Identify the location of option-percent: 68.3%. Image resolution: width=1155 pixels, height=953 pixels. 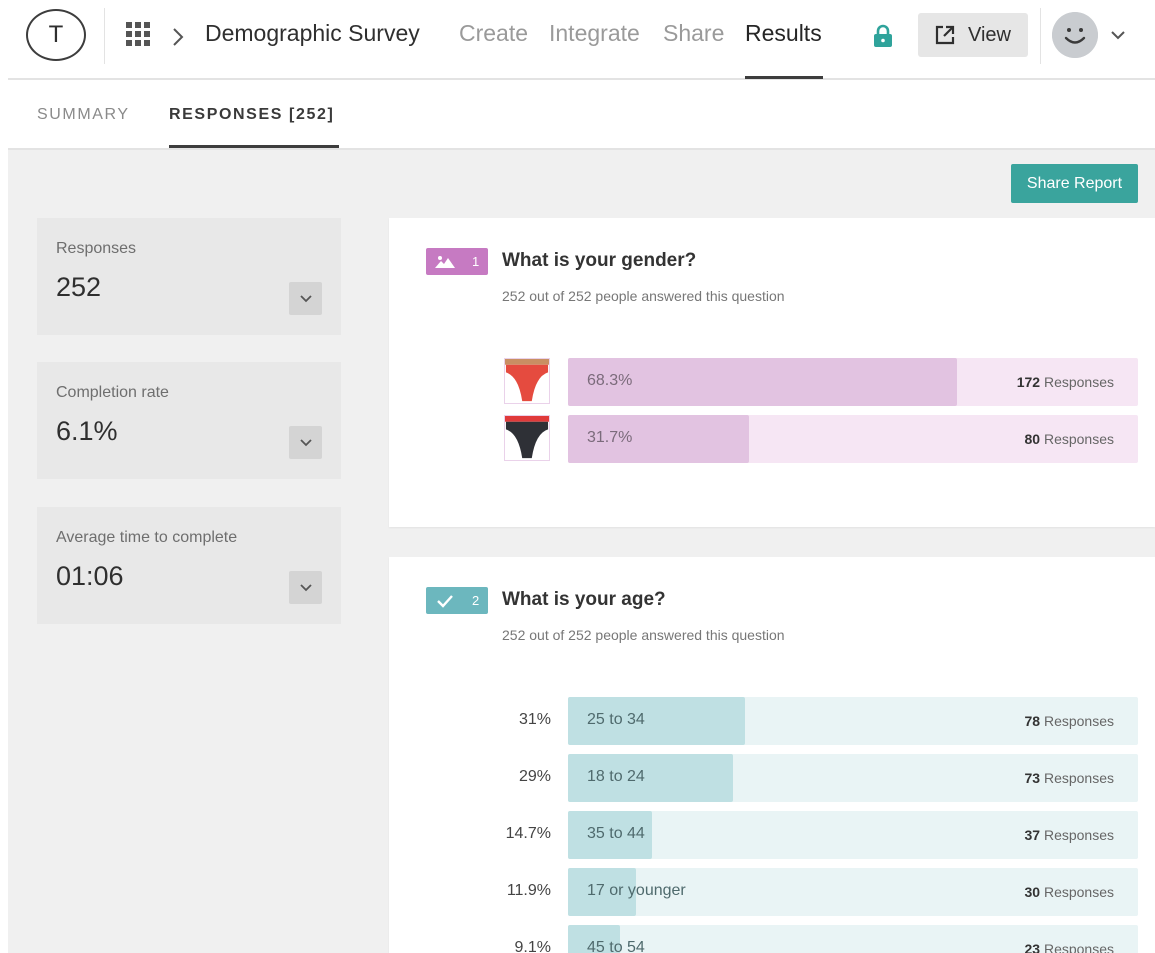
(610, 380).